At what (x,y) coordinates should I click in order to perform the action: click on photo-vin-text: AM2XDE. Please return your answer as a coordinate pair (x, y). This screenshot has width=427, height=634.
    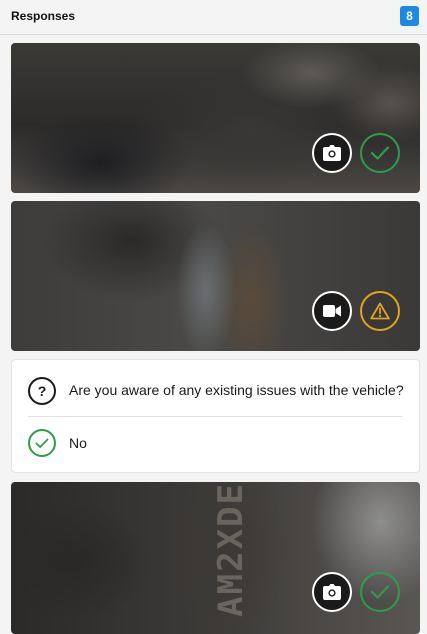
    Looking at the image, I should click on (231, 549).